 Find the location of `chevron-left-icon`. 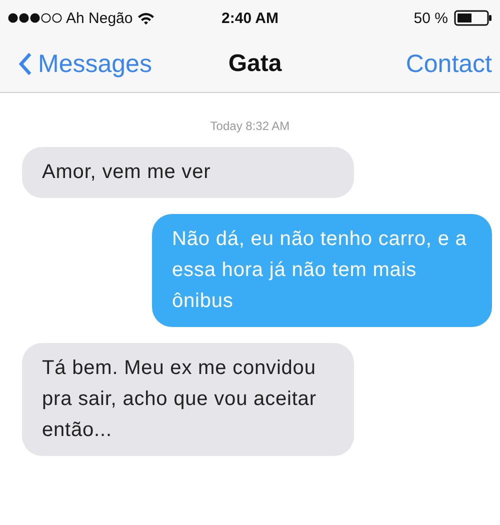

chevron-left-icon is located at coordinates (25, 64).